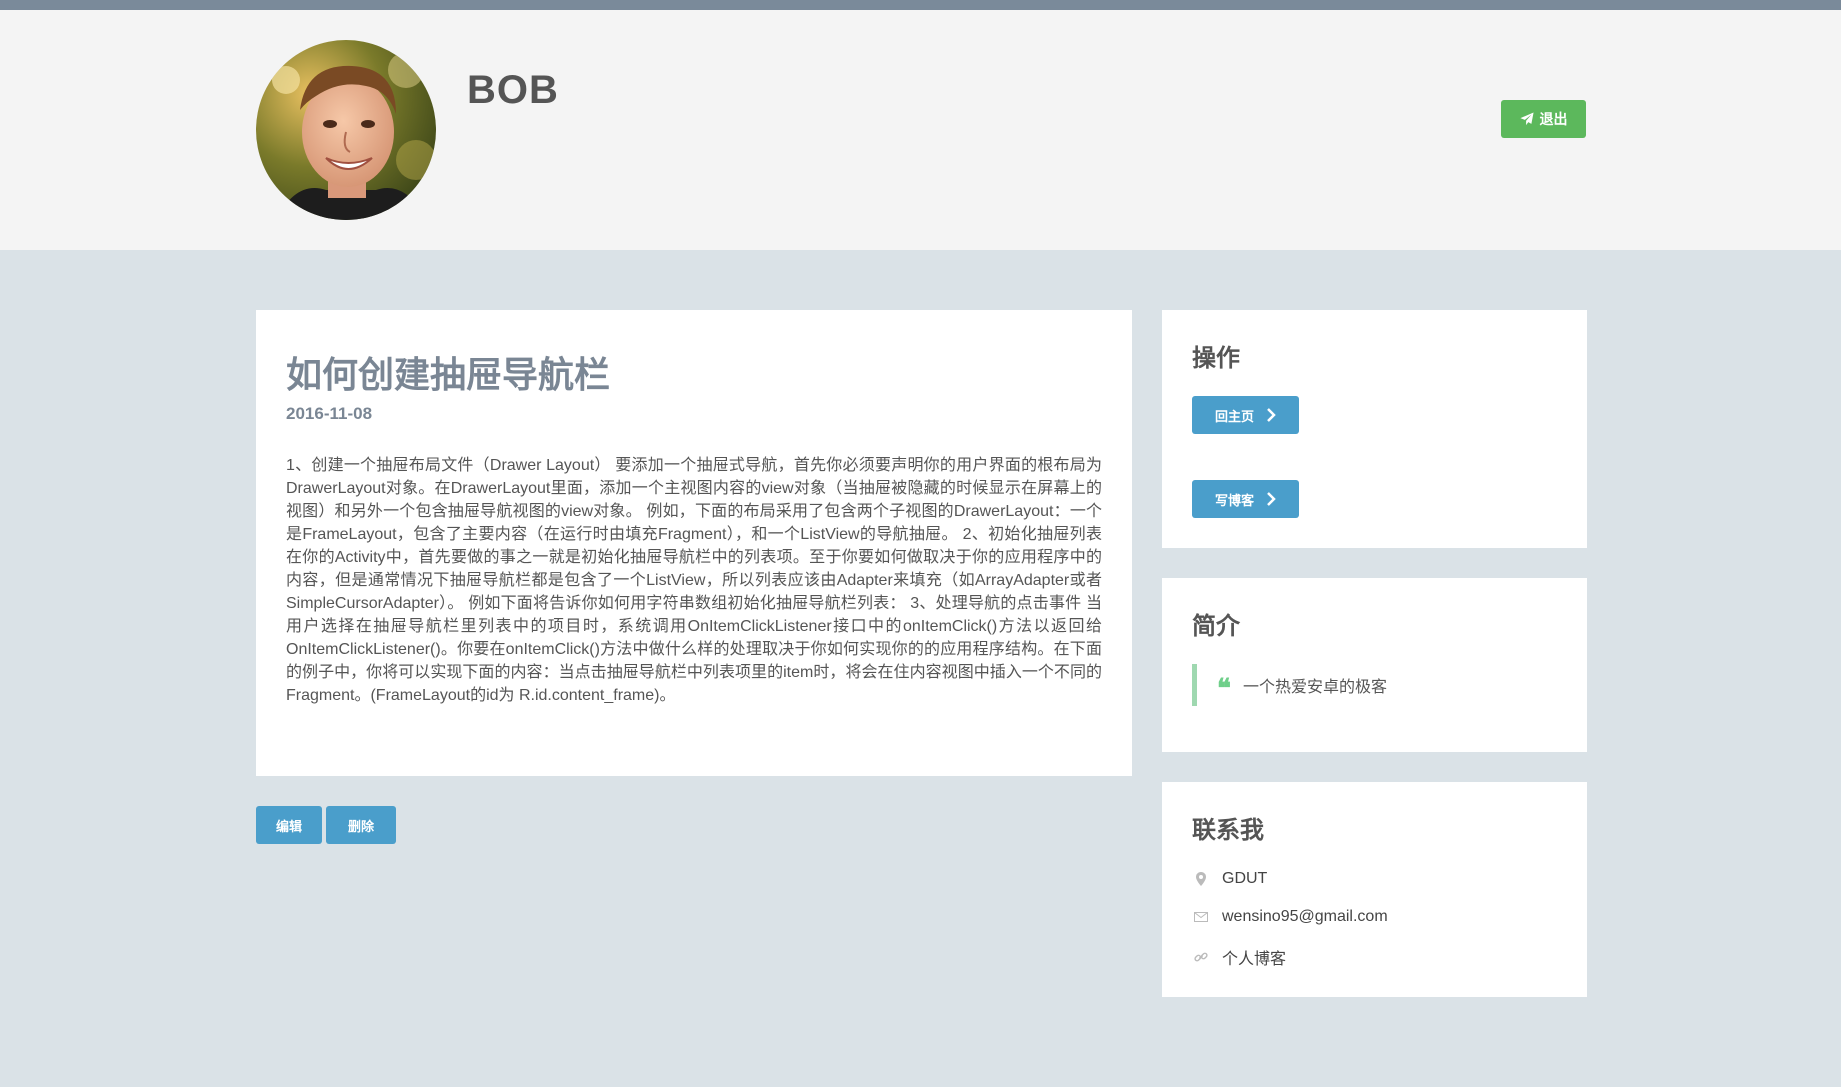  What do you see at coordinates (448, 374) in the screenshot?
I see `article-title: 如何创建抽屉导航栏` at bounding box center [448, 374].